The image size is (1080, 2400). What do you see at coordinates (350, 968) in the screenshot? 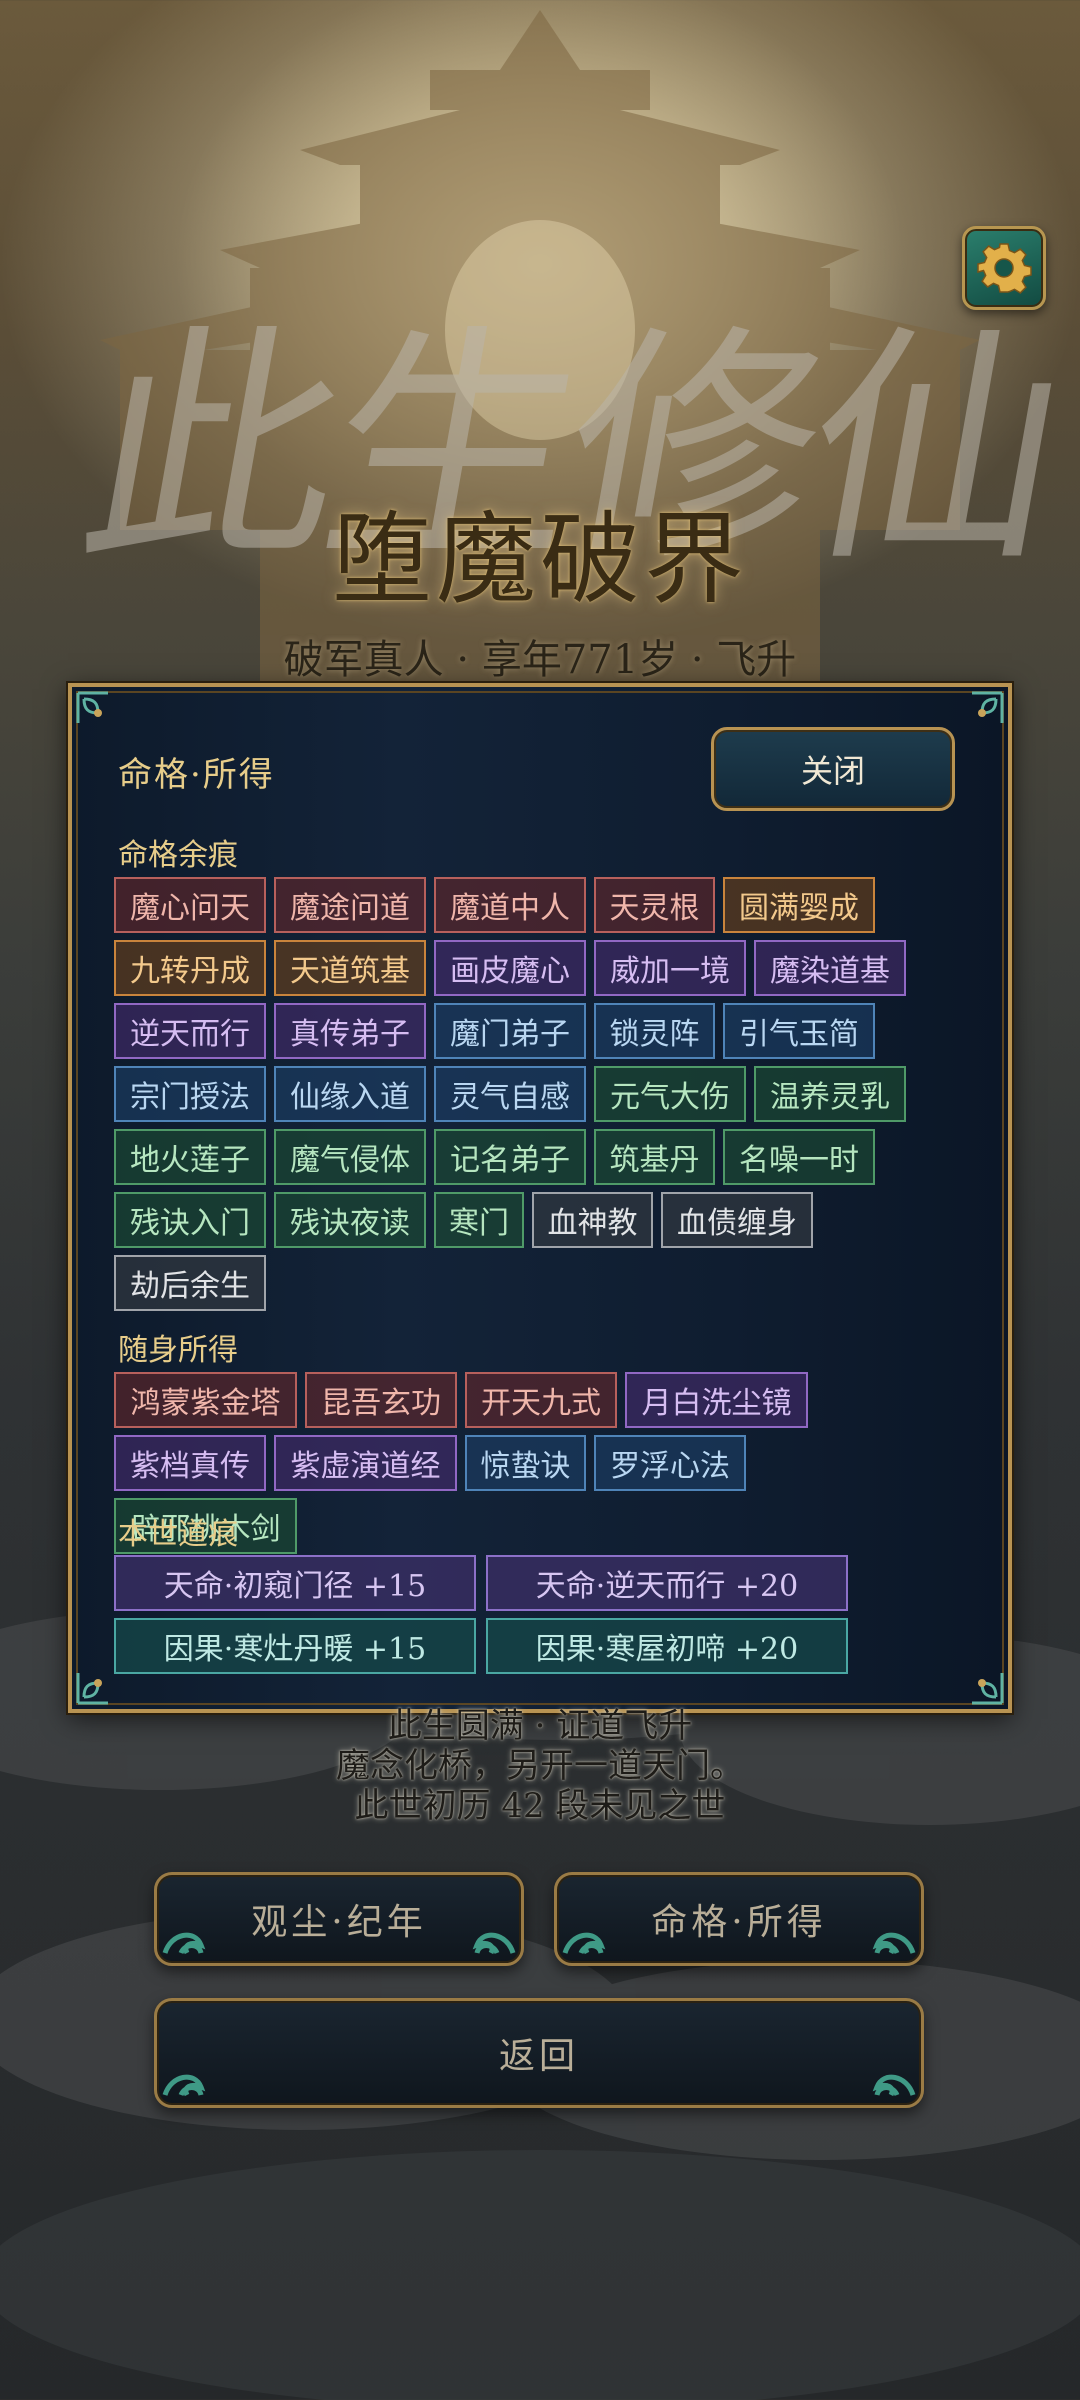
I see `trait-tag: 天道筑基` at bounding box center [350, 968].